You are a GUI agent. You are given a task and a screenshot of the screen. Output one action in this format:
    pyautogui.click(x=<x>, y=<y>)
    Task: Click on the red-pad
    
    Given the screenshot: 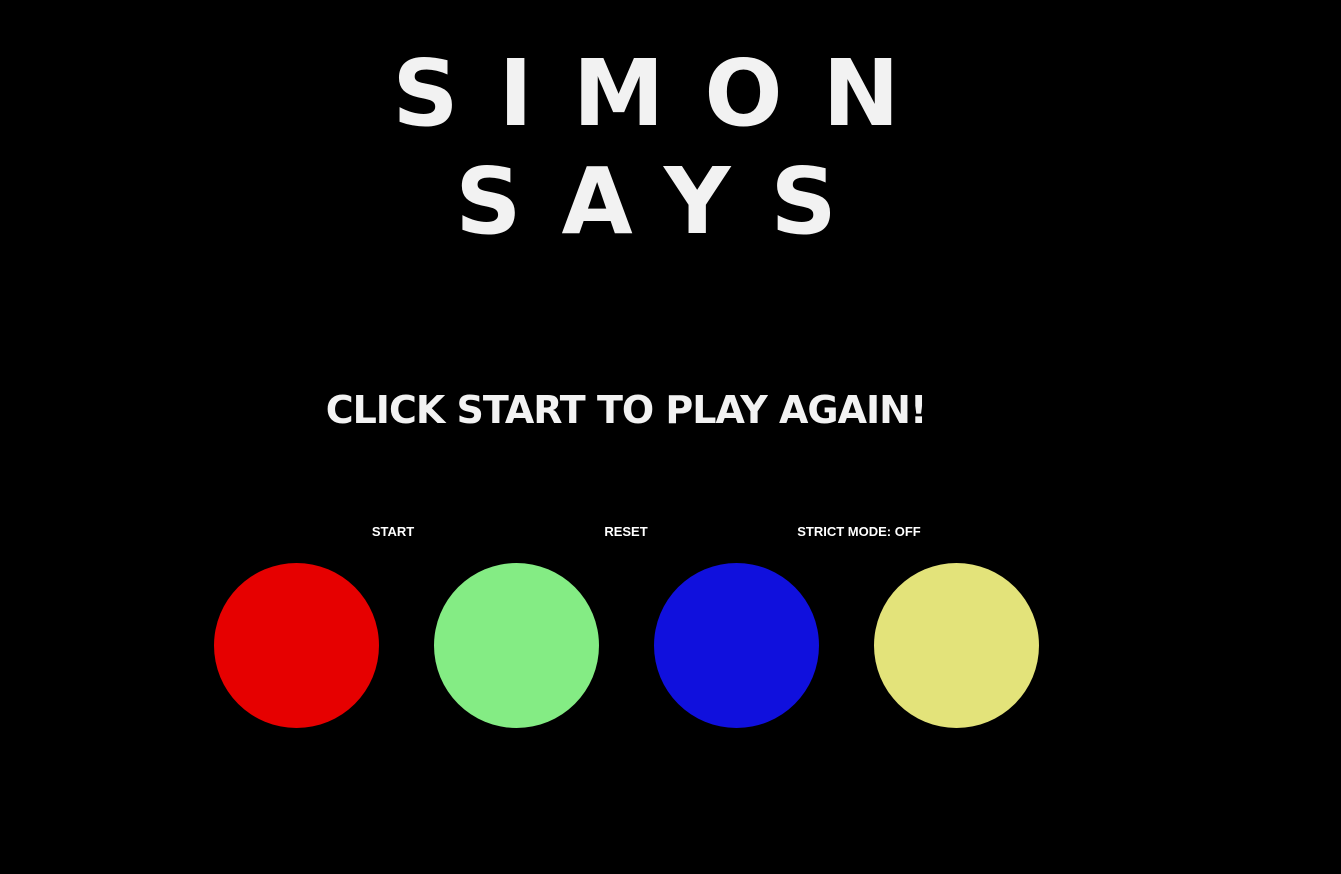 What is the action you would take?
    pyautogui.click(x=296, y=645)
    